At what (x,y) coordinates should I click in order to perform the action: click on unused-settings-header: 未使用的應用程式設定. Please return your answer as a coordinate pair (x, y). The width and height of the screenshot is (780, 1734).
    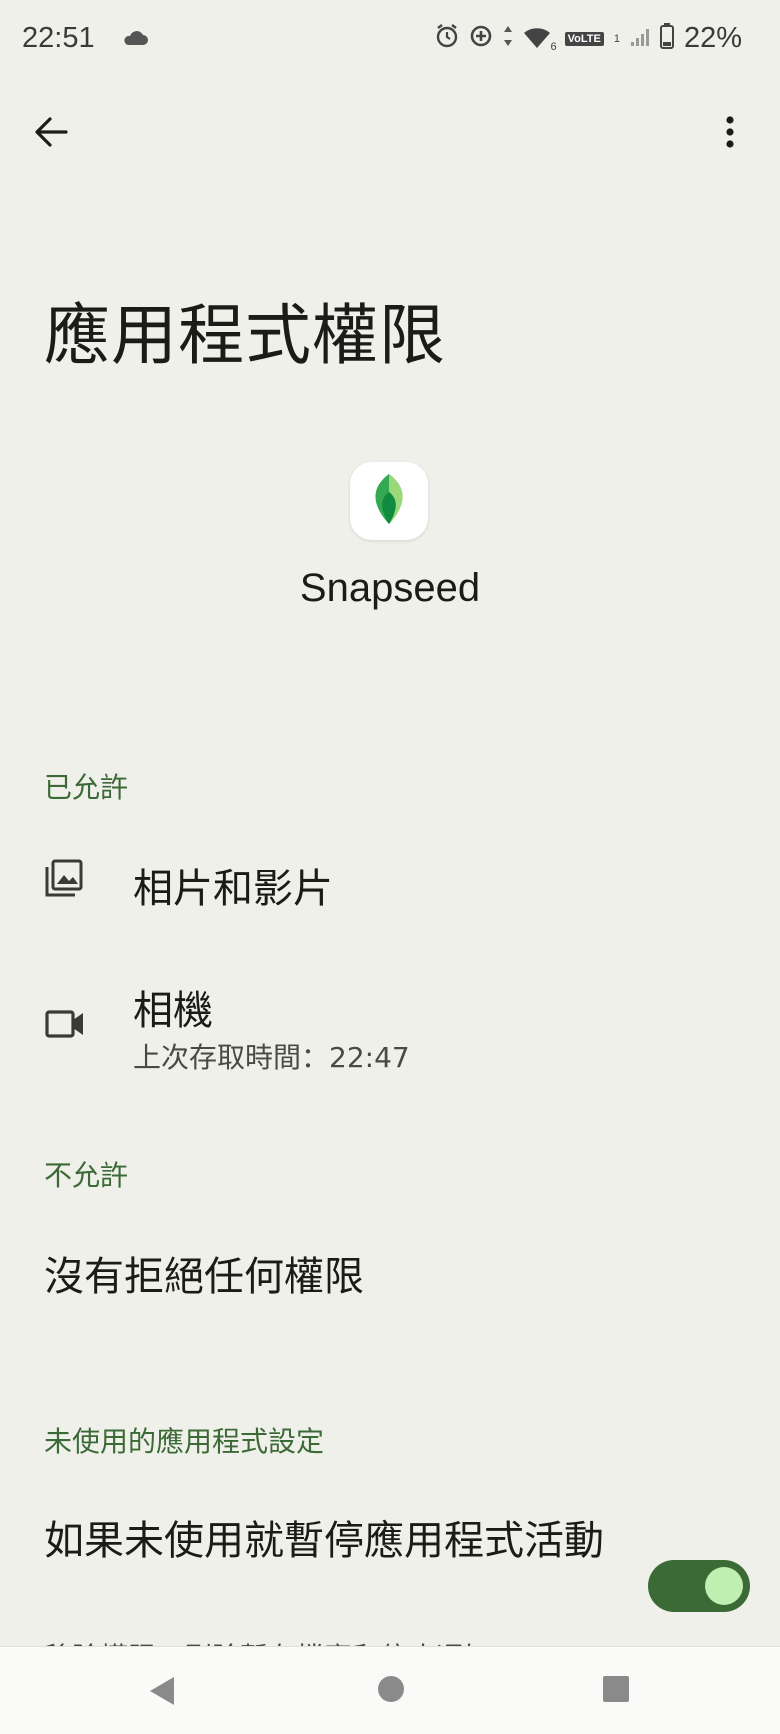
    Looking at the image, I should click on (184, 1441).